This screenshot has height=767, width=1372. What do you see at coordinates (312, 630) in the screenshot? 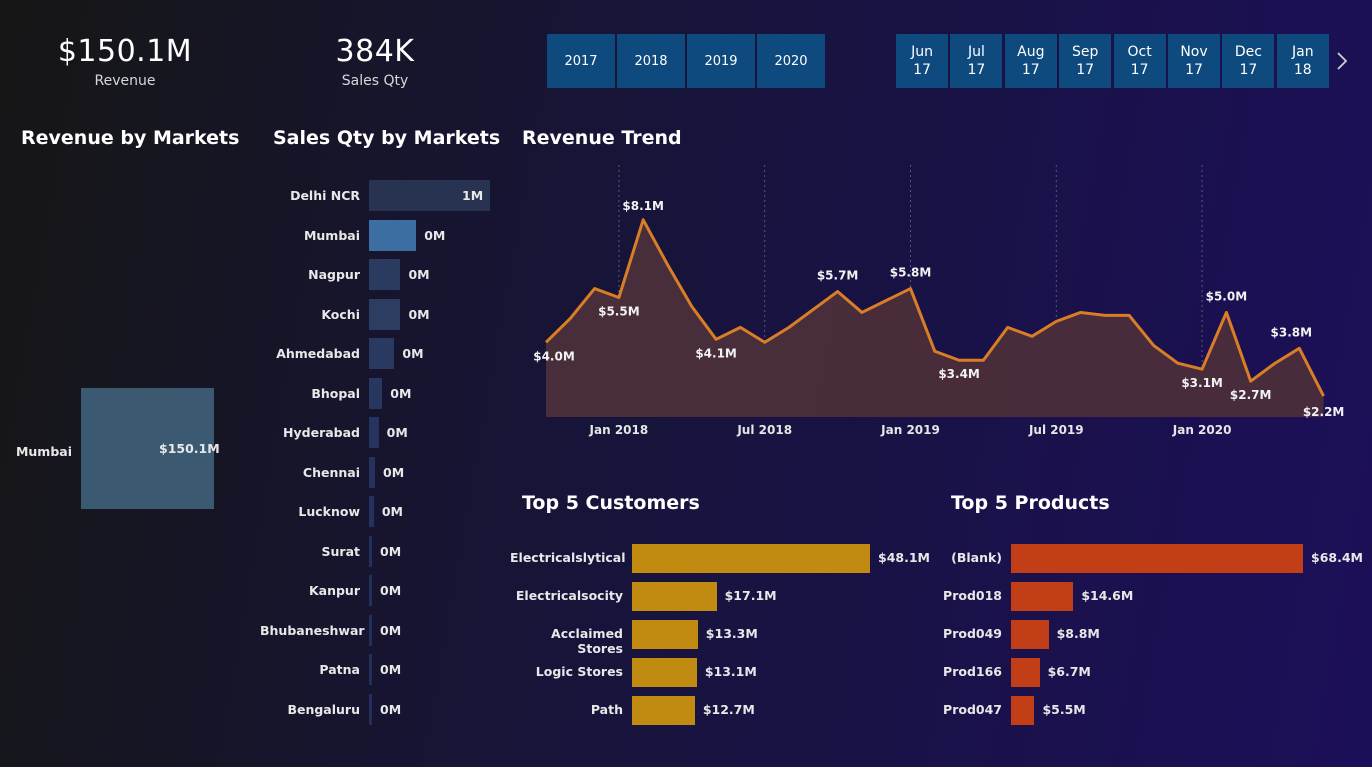
I see `sales-qty-market-label: Bhubaneshwar` at bounding box center [312, 630].